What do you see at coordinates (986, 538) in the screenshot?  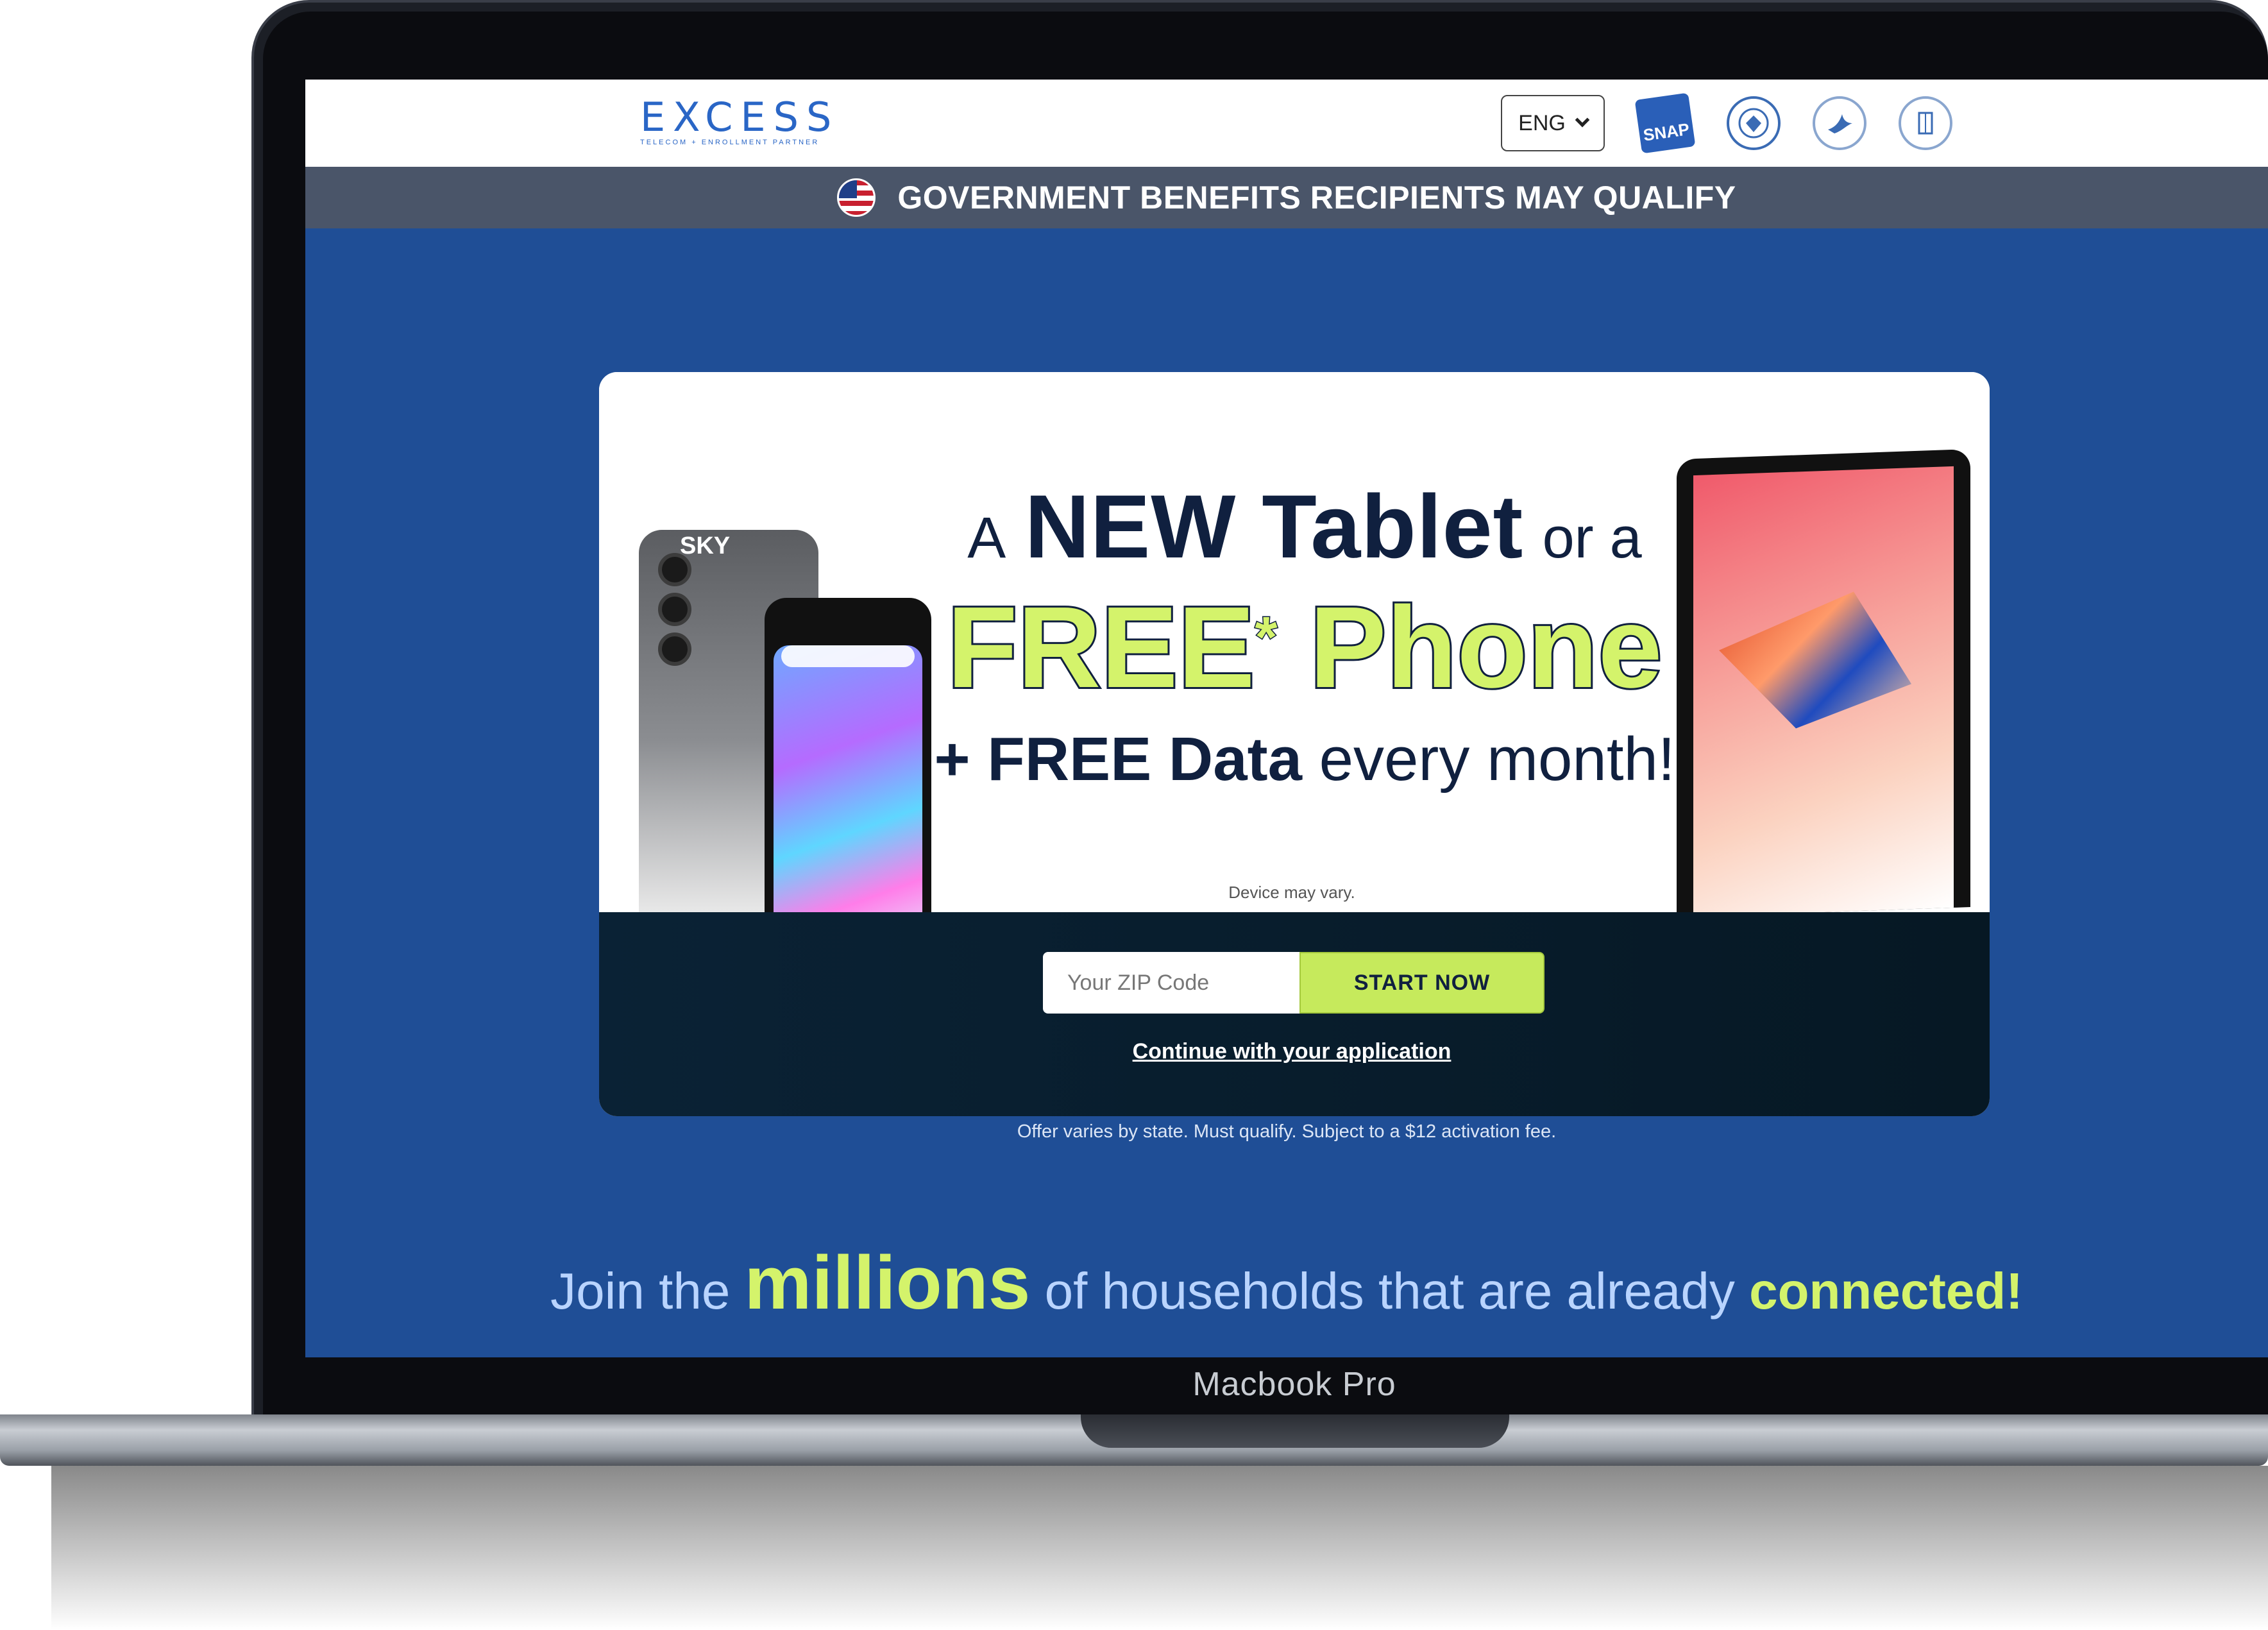 I see `headline-a: A` at bounding box center [986, 538].